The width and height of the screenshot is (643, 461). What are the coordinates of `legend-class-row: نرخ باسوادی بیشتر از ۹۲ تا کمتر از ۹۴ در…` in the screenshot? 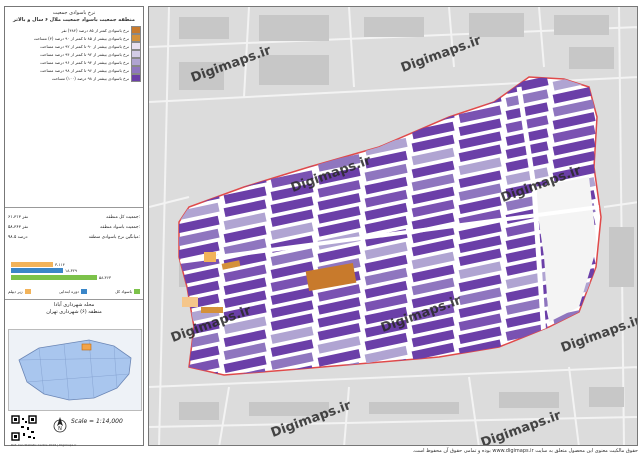 It's located at (74, 54).